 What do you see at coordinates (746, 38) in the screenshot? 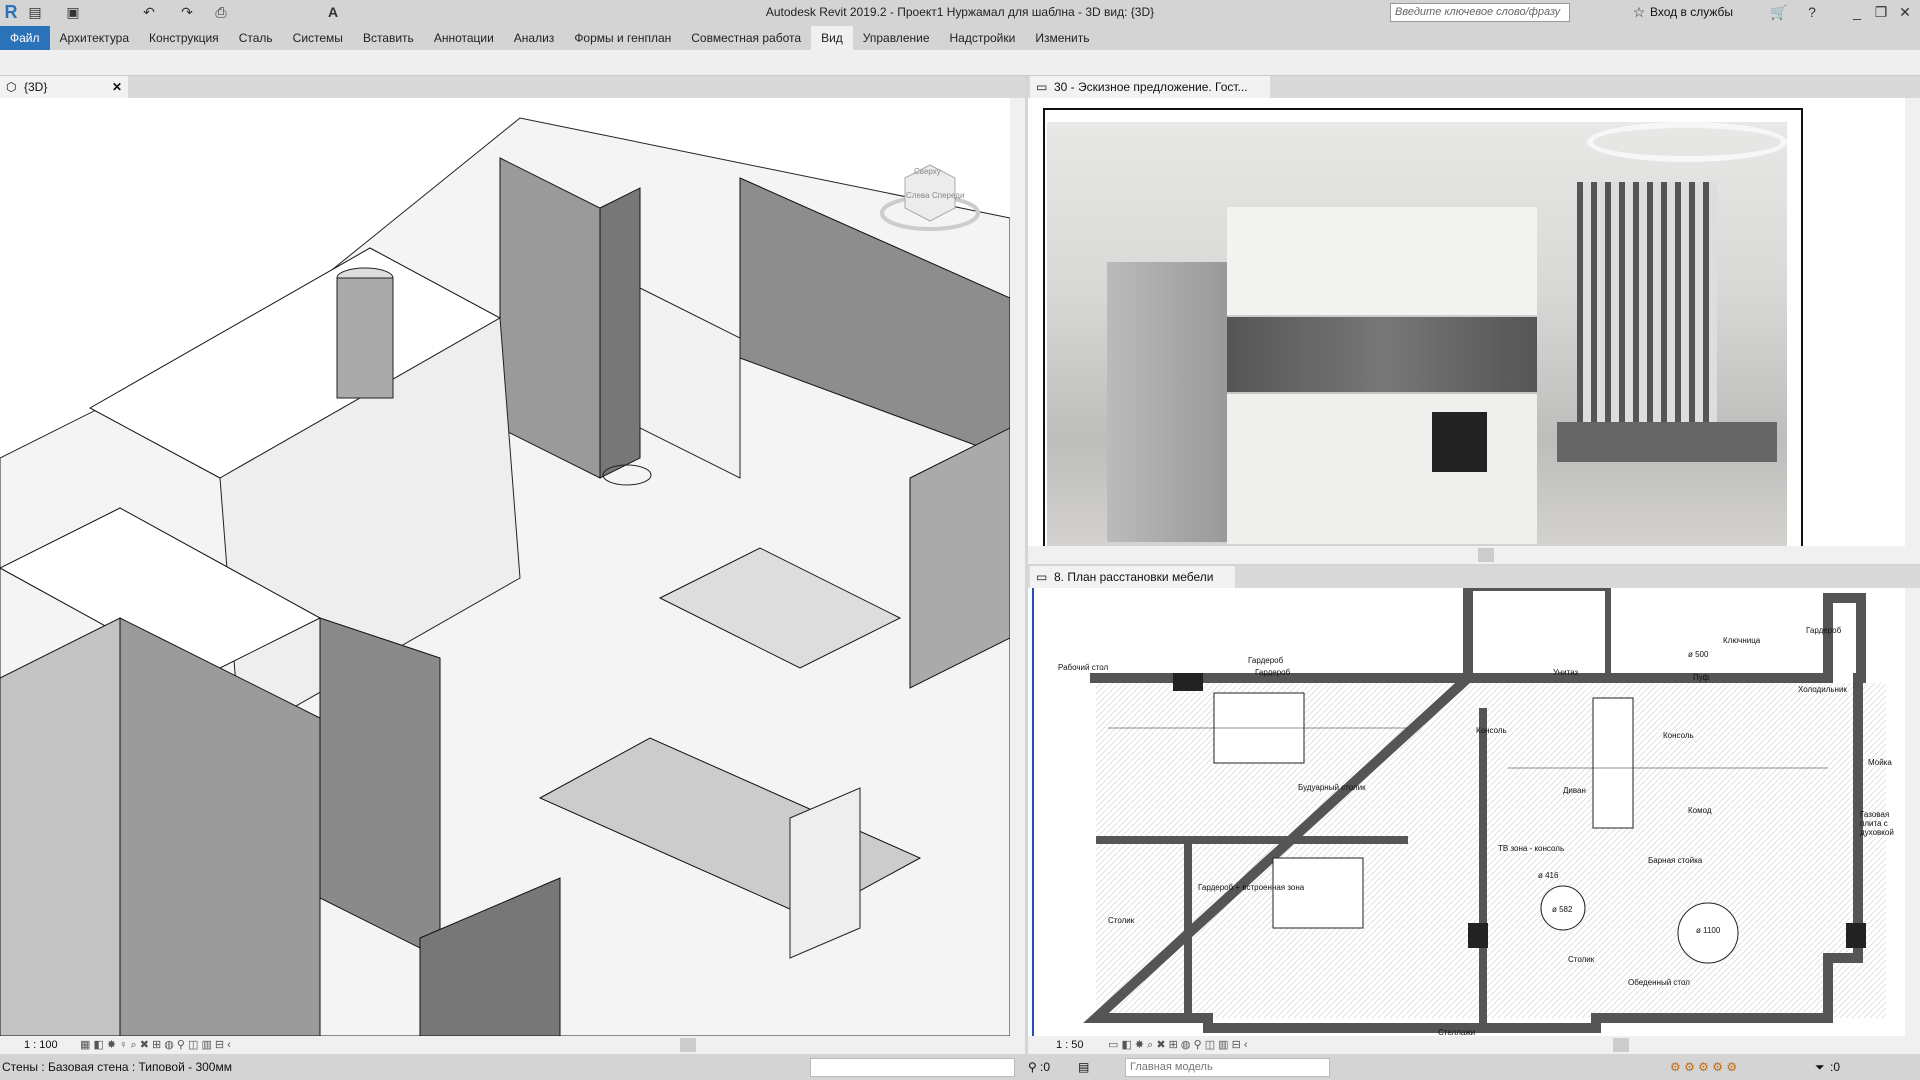
I see `tab-collaborate: Совместная работа` at bounding box center [746, 38].